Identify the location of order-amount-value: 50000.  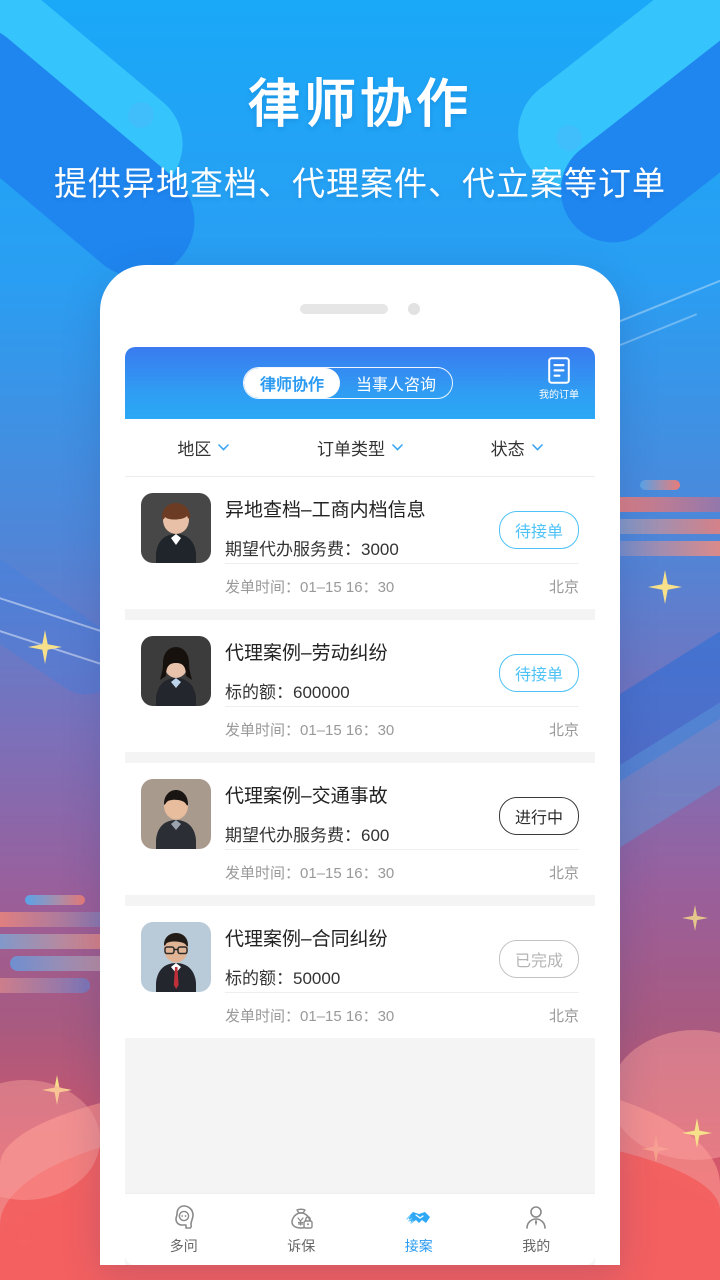
(317, 978).